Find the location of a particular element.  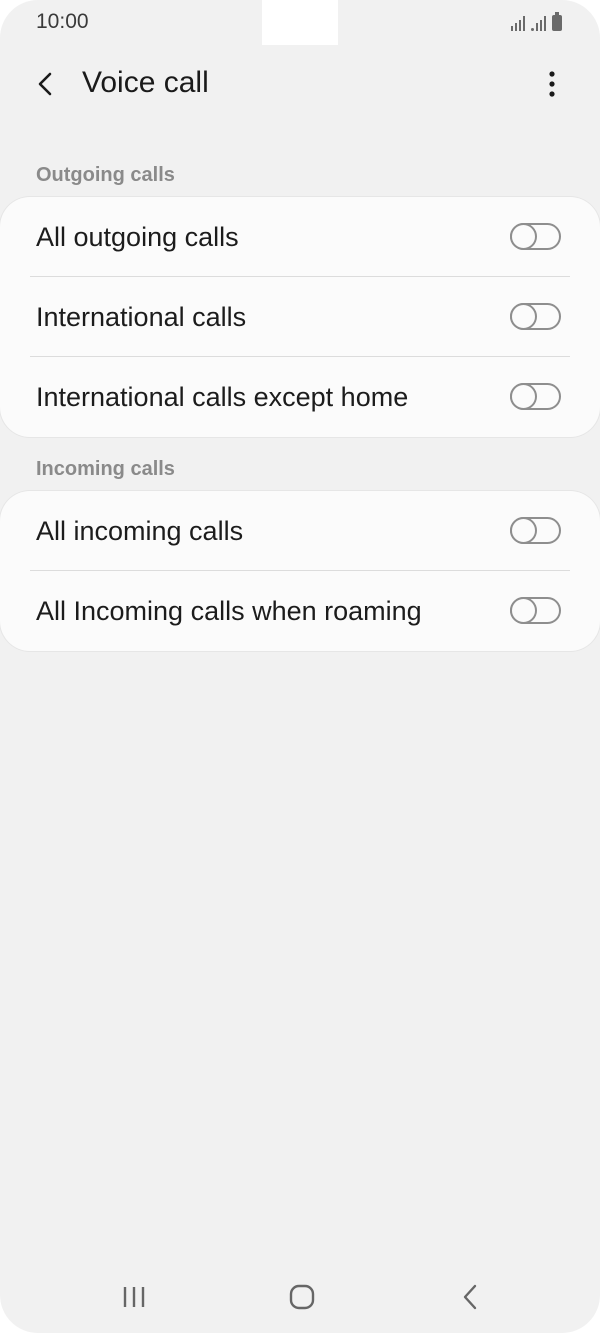

home-icon is located at coordinates (302, 1297).